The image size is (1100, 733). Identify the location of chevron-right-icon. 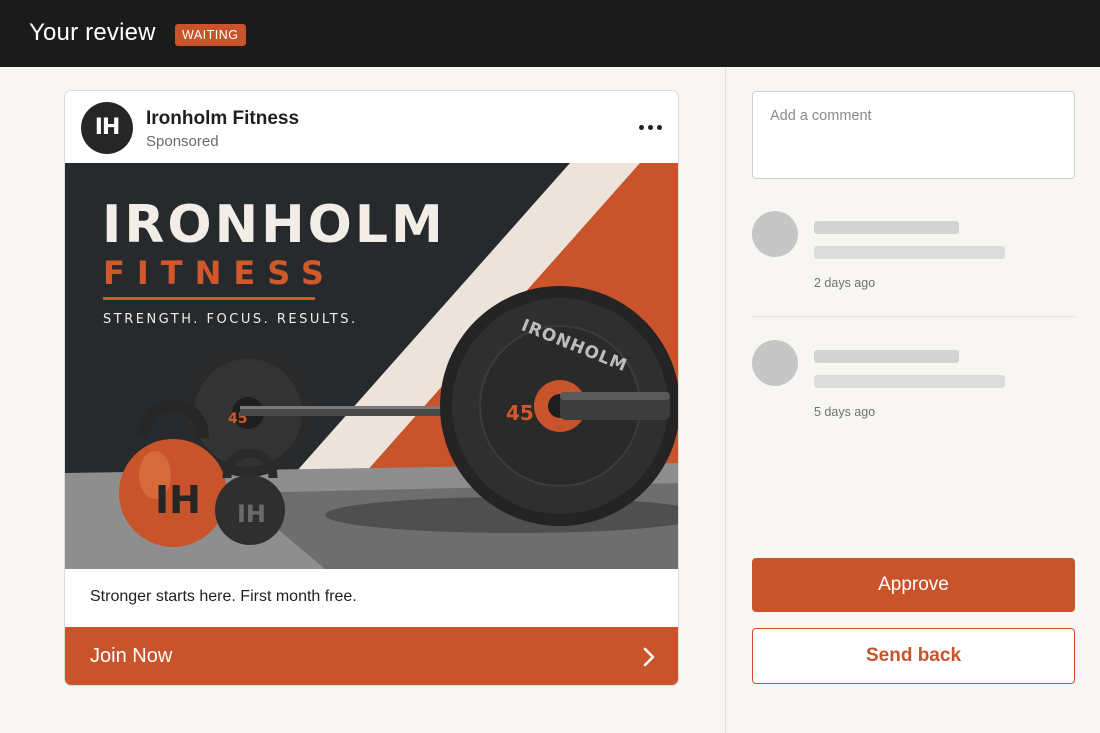
(649, 657).